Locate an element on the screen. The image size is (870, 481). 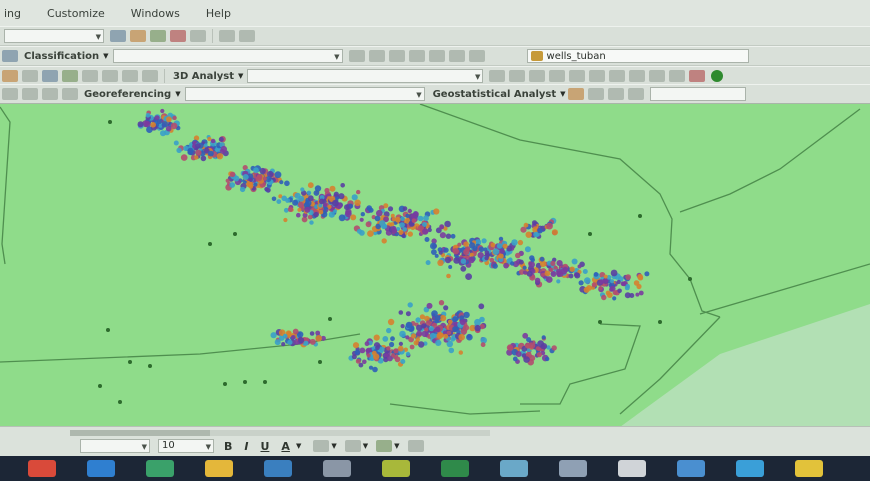
georeferencing-layer-dropdown: ▼ is located at coordinates (304, 94).